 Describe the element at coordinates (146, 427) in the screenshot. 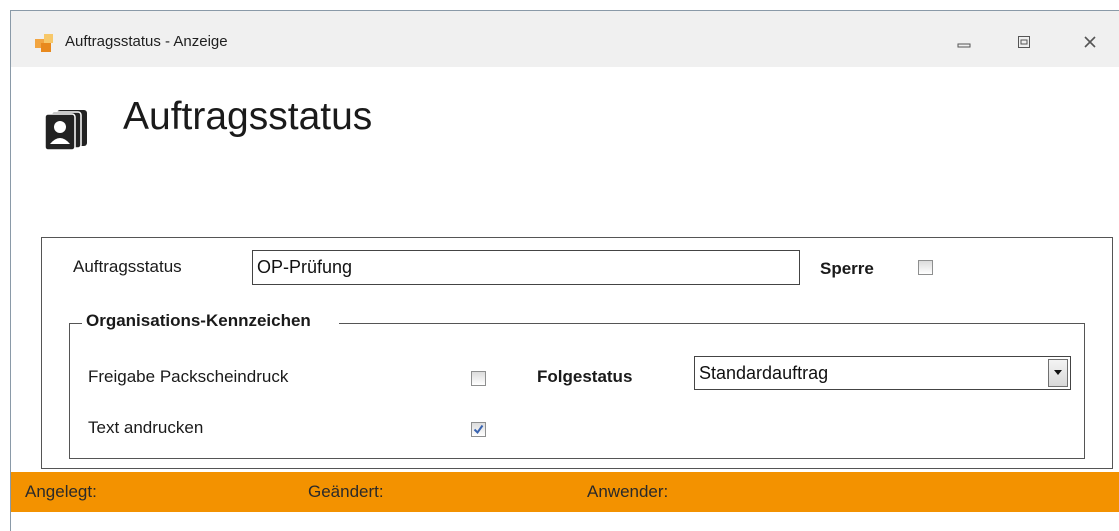

I see `print-text-label: Text andrucken` at that location.